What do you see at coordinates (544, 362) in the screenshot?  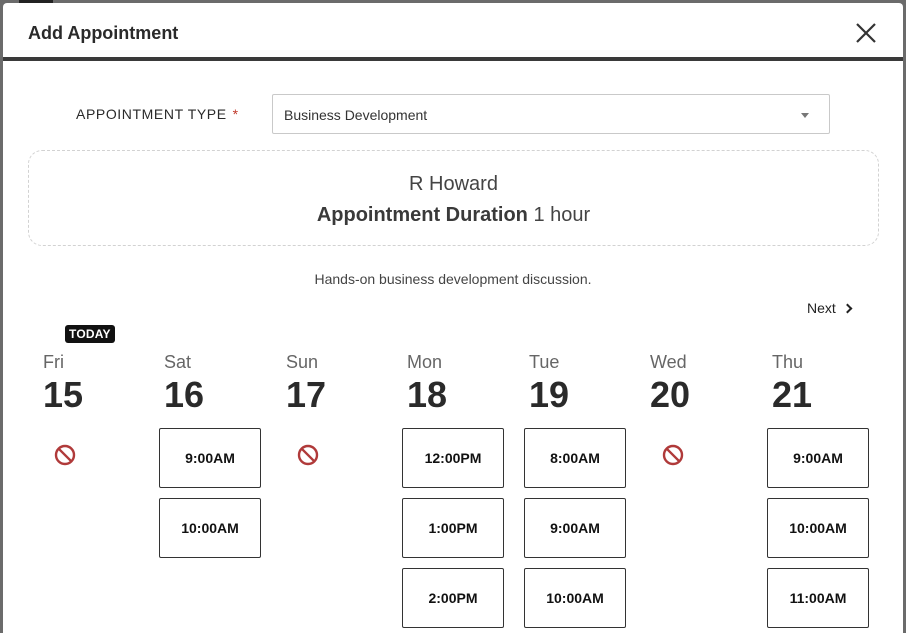 I see `day-name: Tue` at bounding box center [544, 362].